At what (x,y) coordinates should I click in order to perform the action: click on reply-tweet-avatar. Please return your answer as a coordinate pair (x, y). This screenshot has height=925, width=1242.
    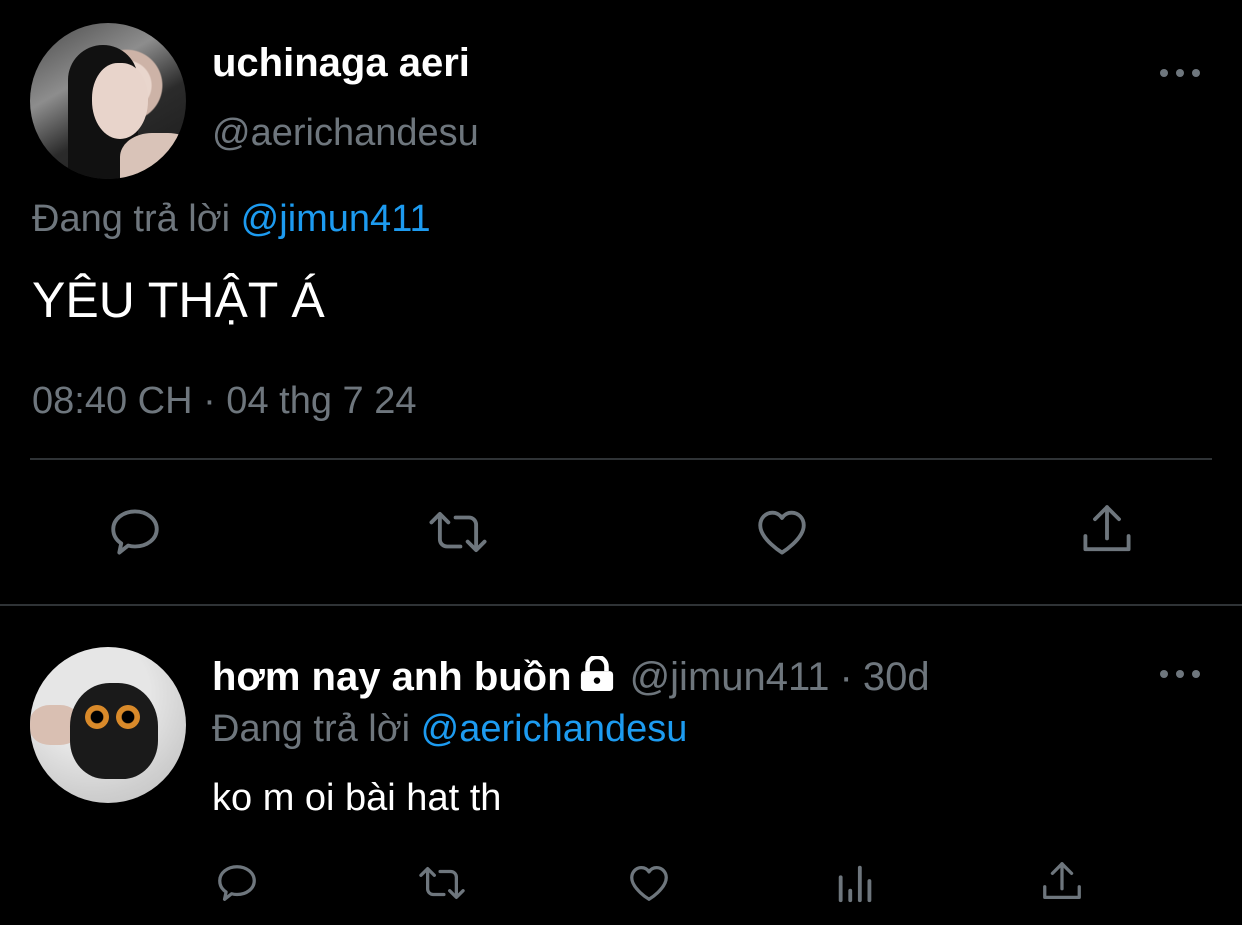
    Looking at the image, I should click on (108, 725).